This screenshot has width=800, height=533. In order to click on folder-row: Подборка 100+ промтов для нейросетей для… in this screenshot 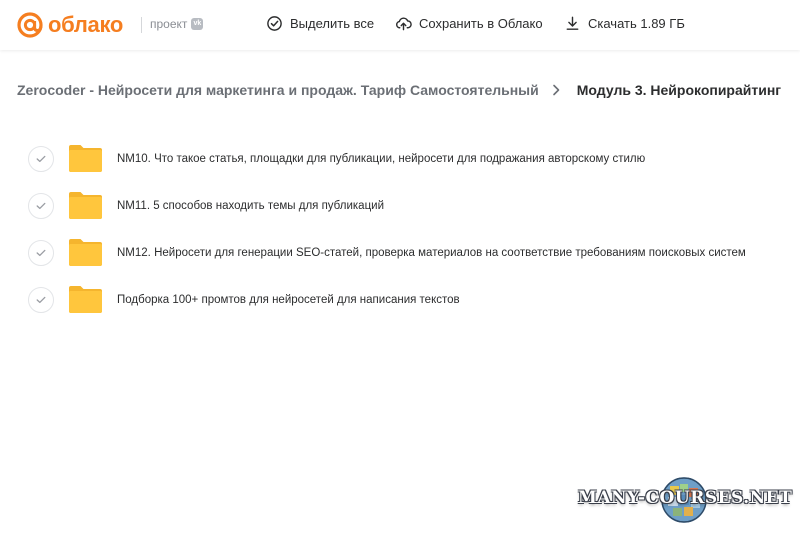, I will do `click(408, 299)`.